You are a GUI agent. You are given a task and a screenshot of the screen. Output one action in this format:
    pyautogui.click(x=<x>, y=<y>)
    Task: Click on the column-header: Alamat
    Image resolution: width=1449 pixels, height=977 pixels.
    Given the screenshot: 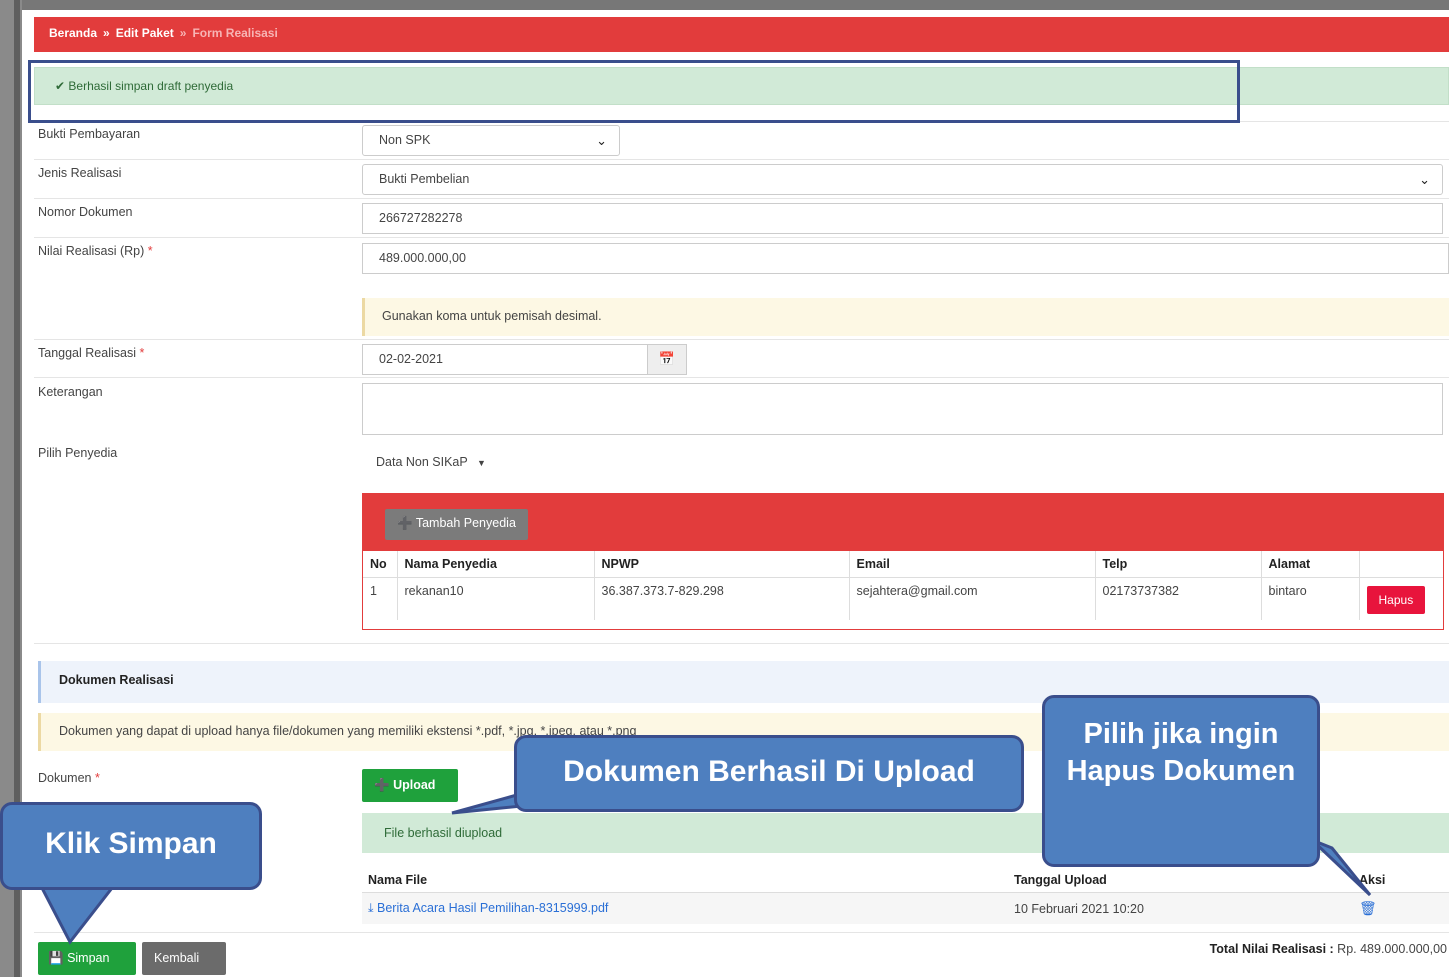 What is the action you would take?
    pyautogui.click(x=1310, y=564)
    